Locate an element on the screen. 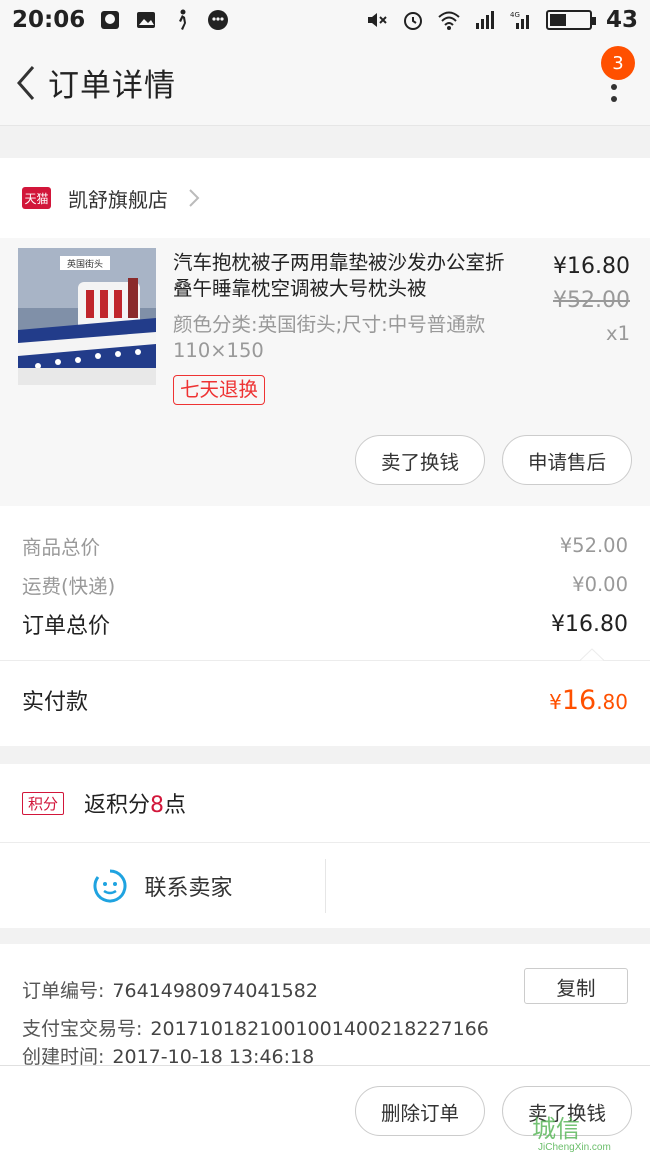 The width and height of the screenshot is (650, 1155). svg-text: 英国街头 is located at coordinates (85, 264).